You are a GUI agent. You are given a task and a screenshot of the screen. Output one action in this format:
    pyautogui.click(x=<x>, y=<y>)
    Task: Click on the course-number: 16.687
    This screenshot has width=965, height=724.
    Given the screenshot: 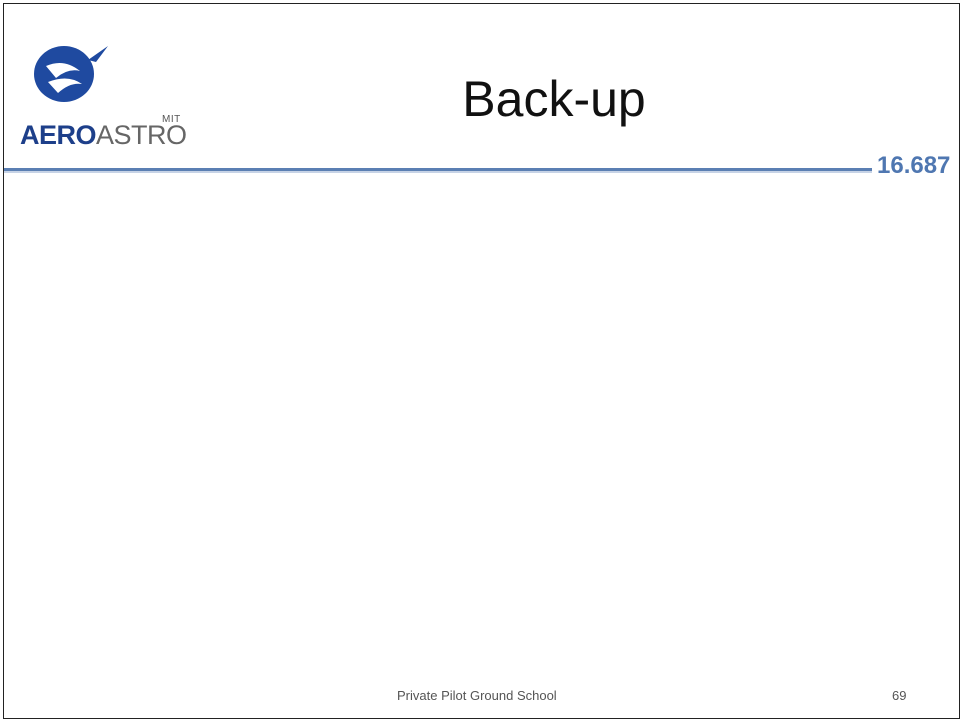 What is the action you would take?
    pyautogui.click(x=914, y=165)
    